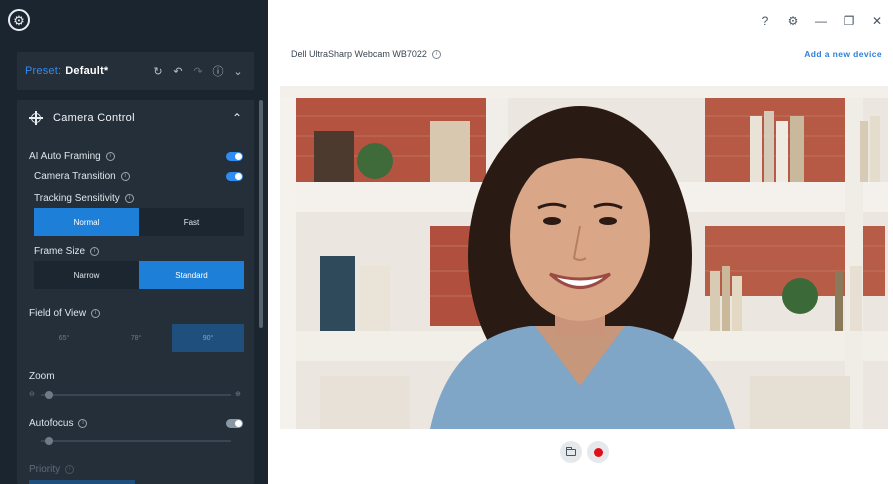 The width and height of the screenshot is (893, 484). I want to click on add-device-link: Add a new device, so click(843, 54).